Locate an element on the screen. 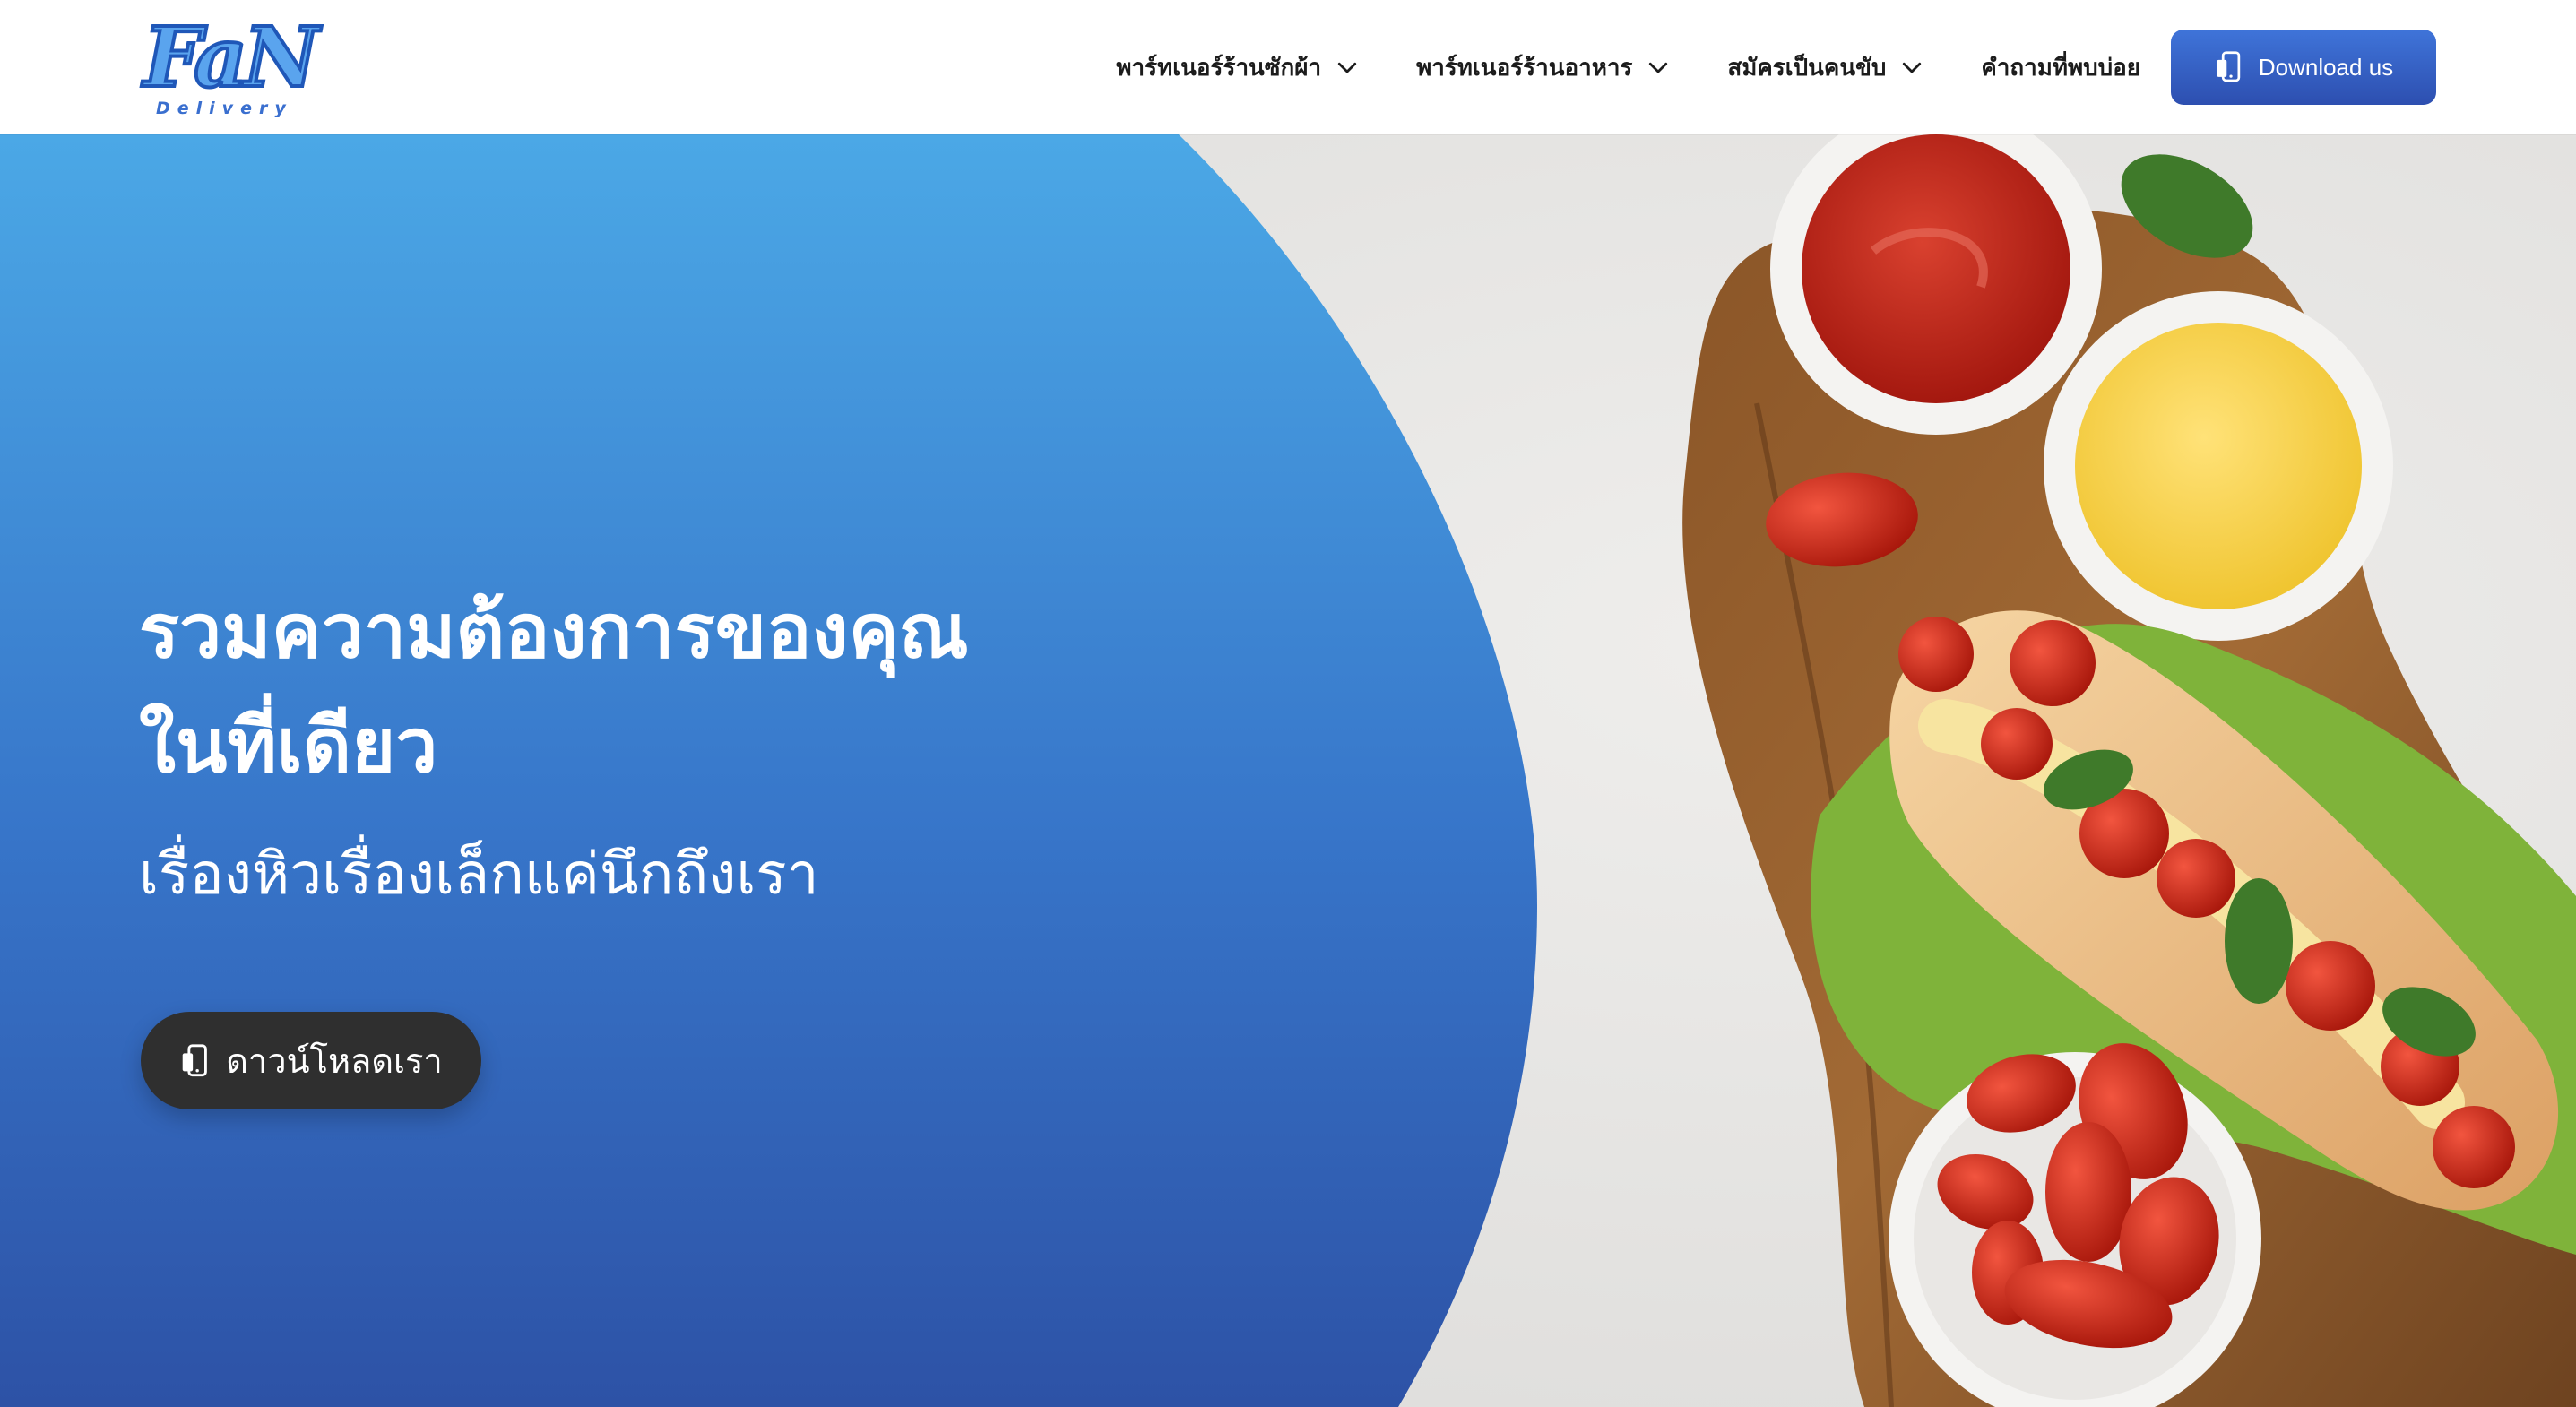 This screenshot has width=2576, height=1407. hero-headline-line-1: รวมความต้องการของคุณ is located at coordinates (554, 631).